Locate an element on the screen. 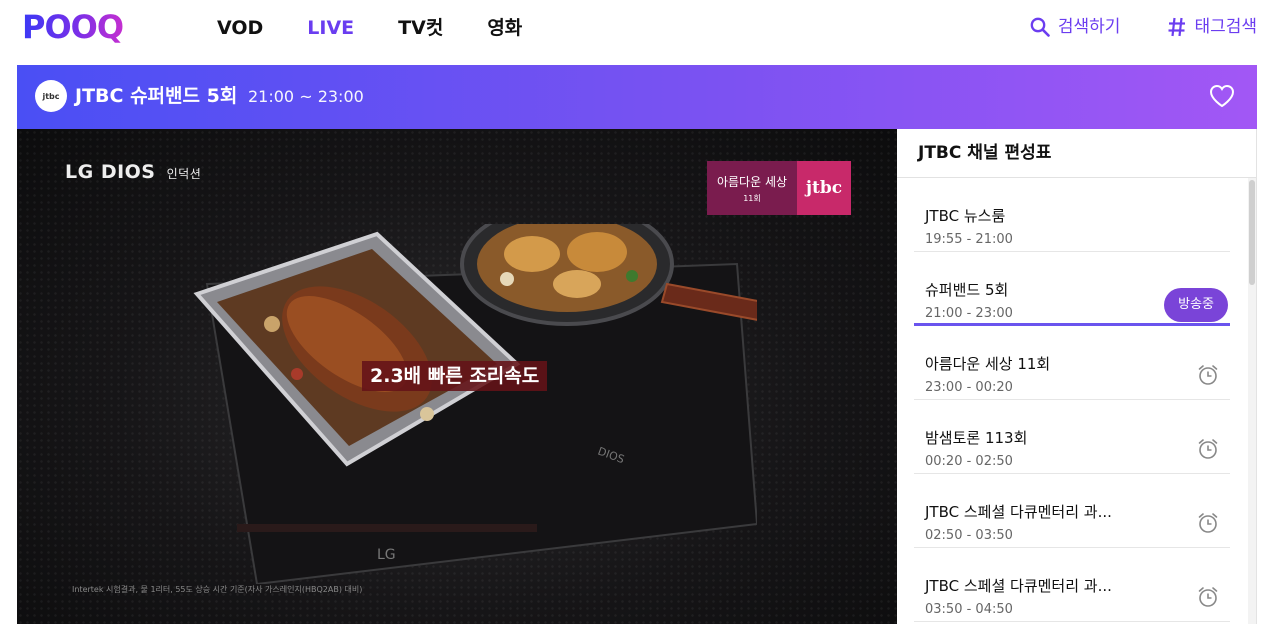 The height and width of the screenshot is (644, 1265). ad-brand-sub: 인덕션 is located at coordinates (184, 174).